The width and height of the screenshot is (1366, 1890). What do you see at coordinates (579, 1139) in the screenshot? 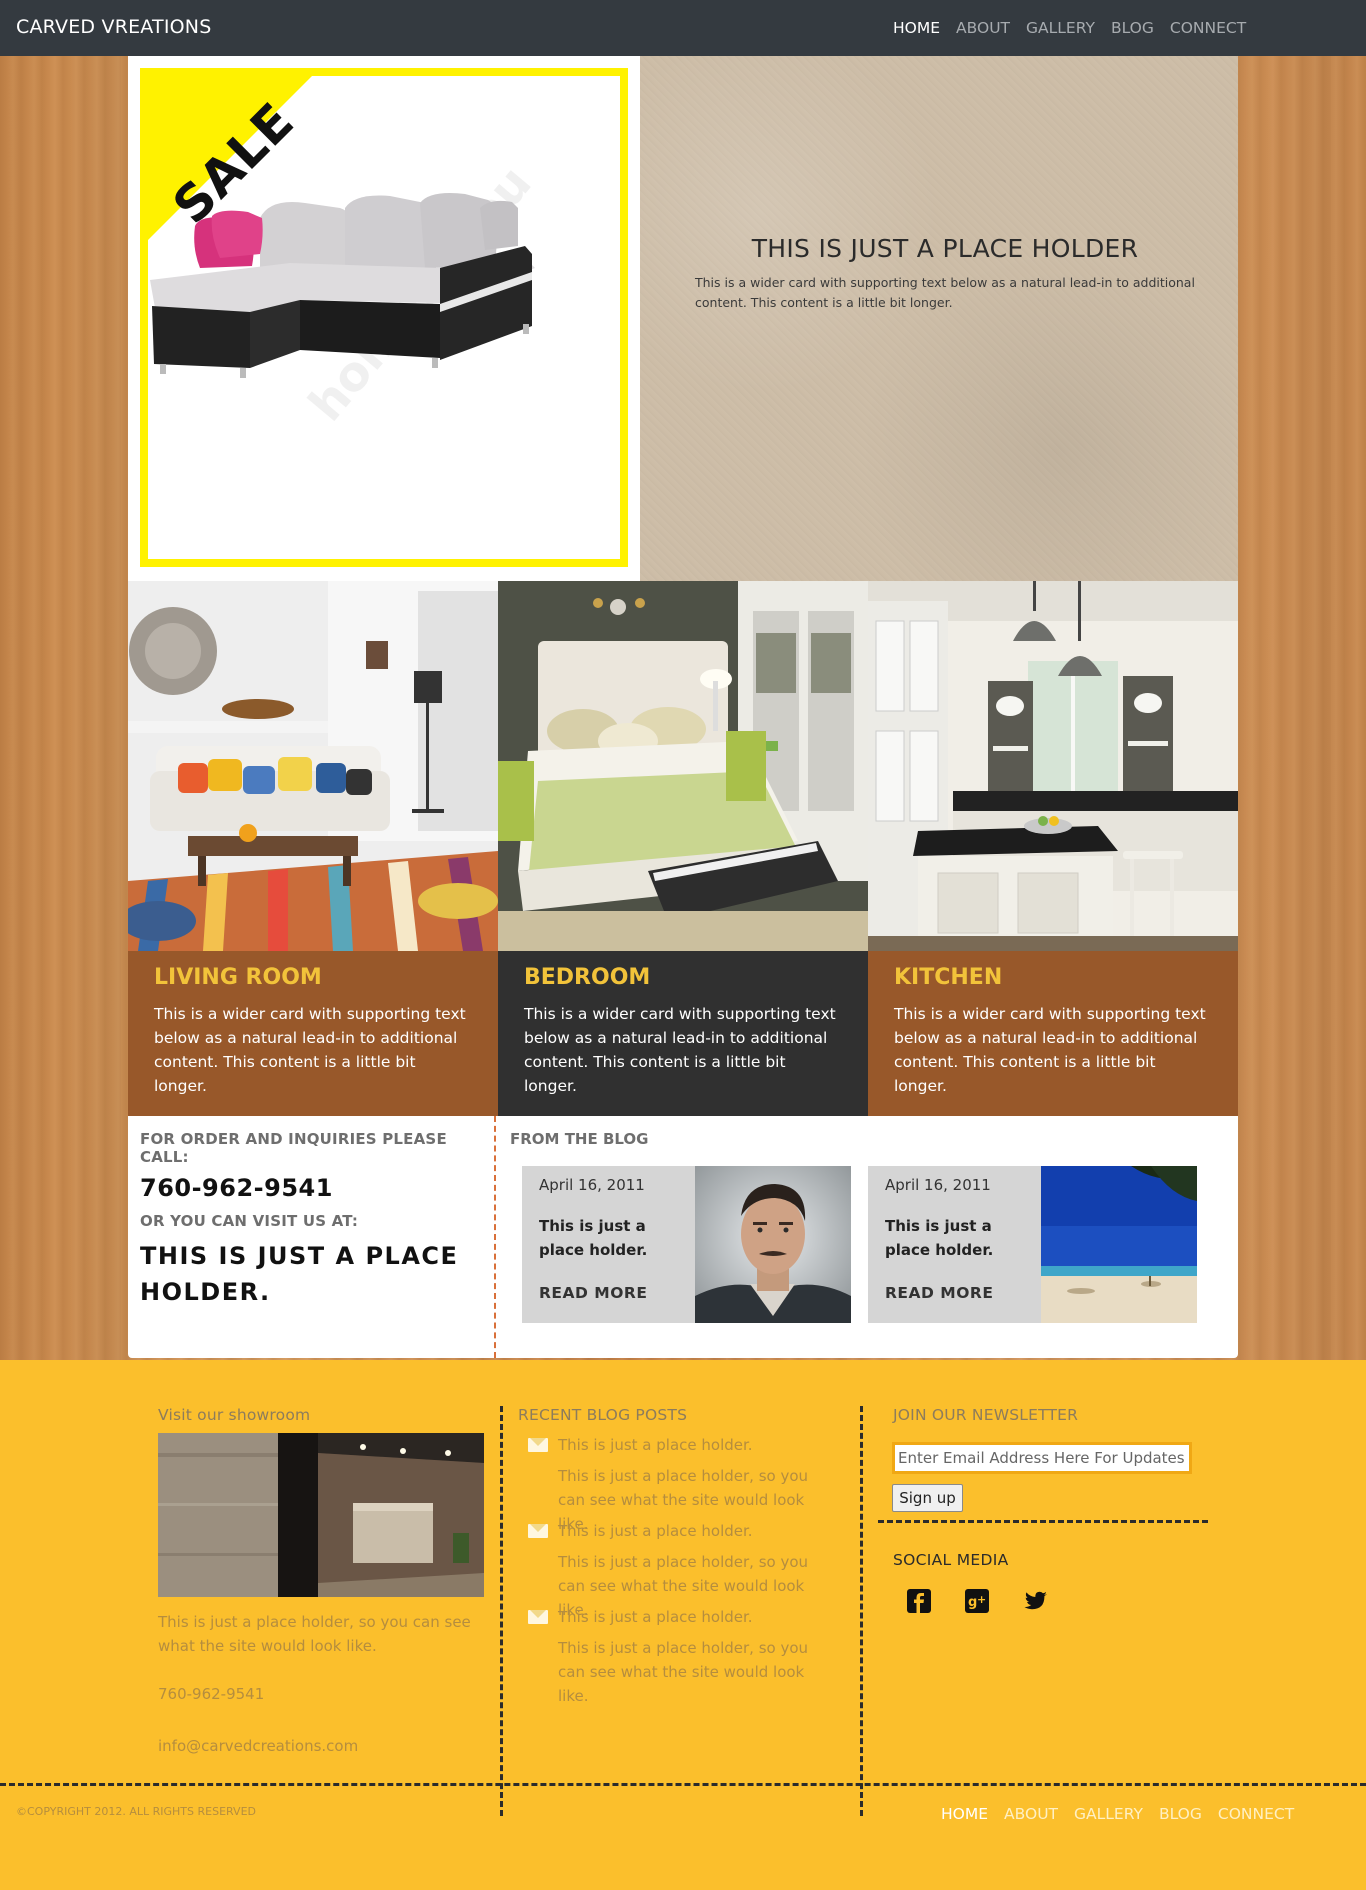
I see `blog-heading: FROM THE BLOG` at bounding box center [579, 1139].